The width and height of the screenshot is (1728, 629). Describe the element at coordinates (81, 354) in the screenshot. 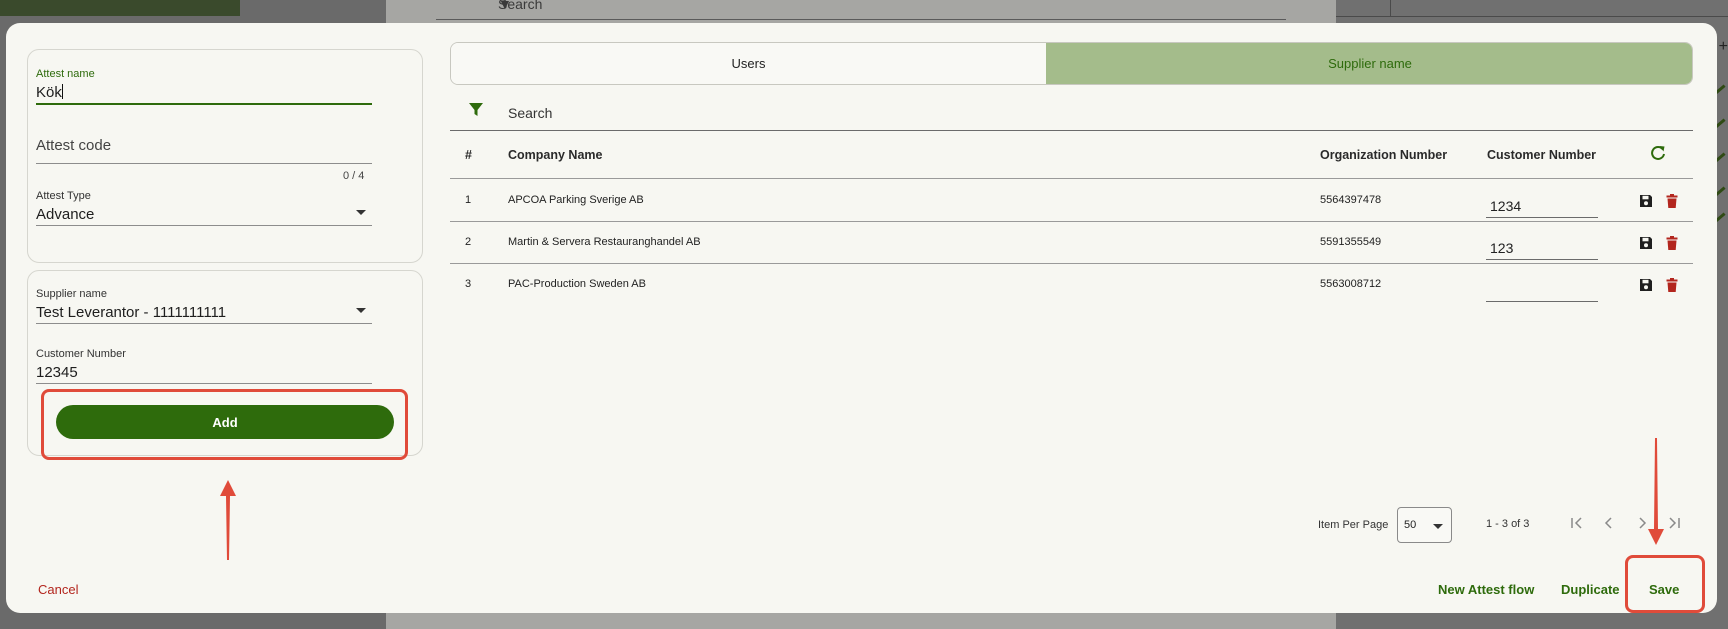

I see `customer-number-label: Customer Number` at that location.